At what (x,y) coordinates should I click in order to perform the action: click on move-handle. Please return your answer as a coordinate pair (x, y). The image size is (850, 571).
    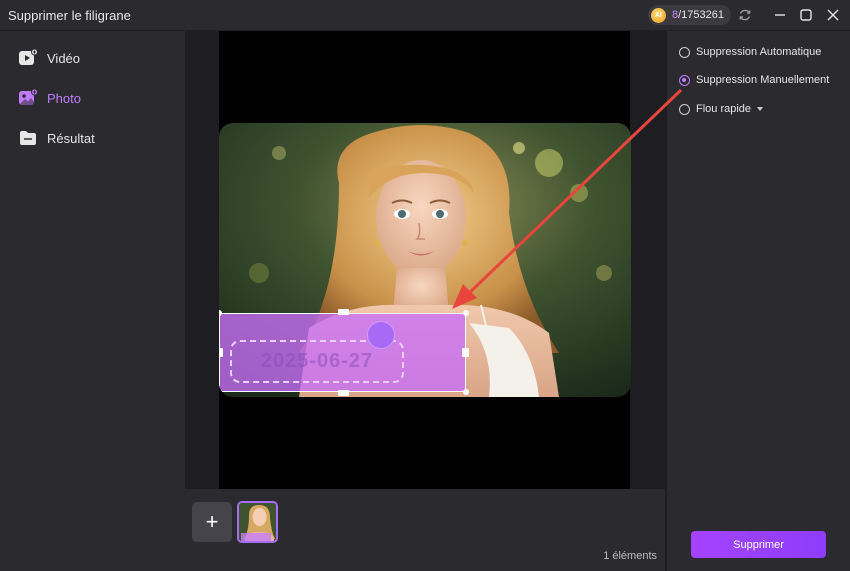
    Looking at the image, I should click on (381, 335).